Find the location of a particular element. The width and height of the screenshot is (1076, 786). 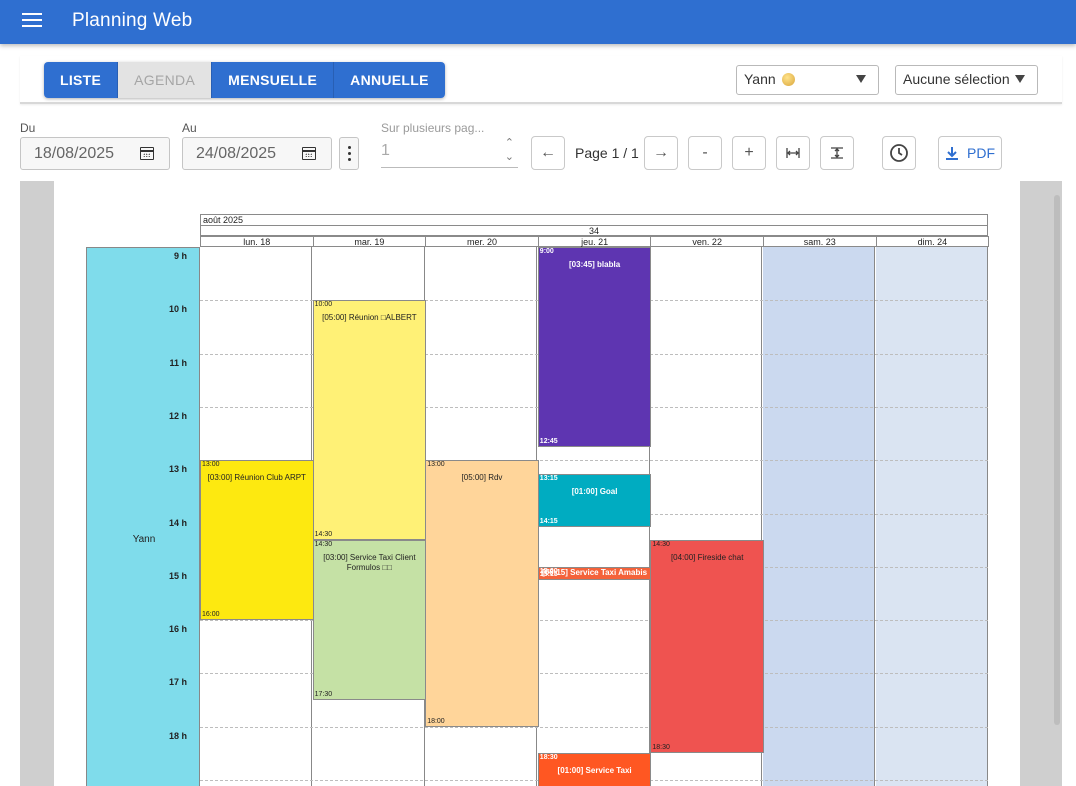

fit-height-button is located at coordinates (837, 153).